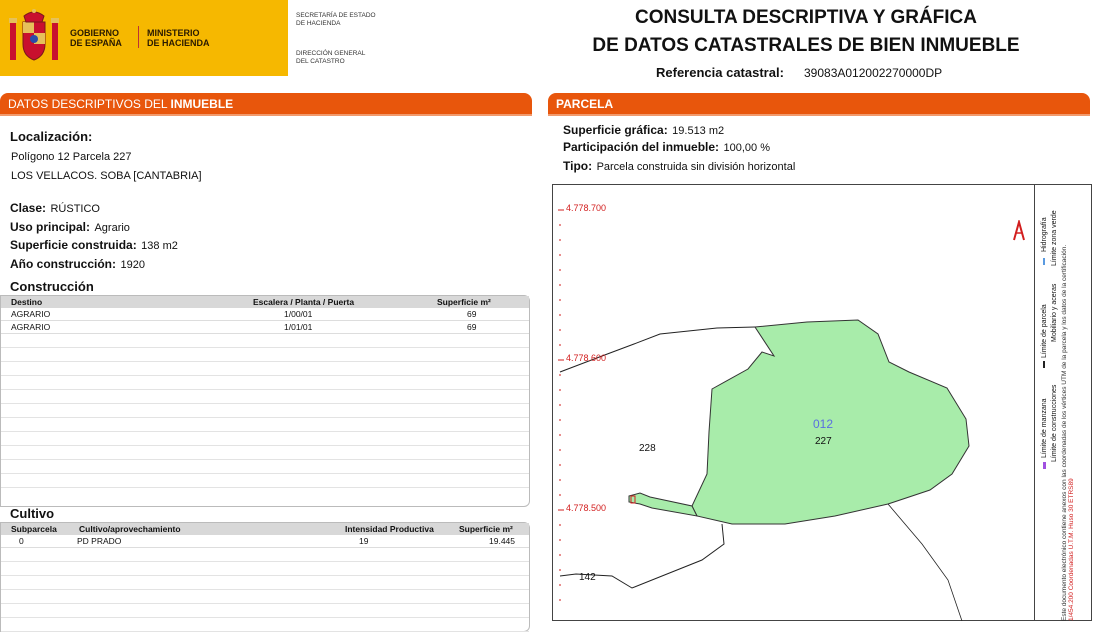 This screenshot has width=1104, height=632. What do you see at coordinates (666, 147) in the screenshot?
I see `participacion-field: Participación del inmueble: 100,00 %` at bounding box center [666, 147].